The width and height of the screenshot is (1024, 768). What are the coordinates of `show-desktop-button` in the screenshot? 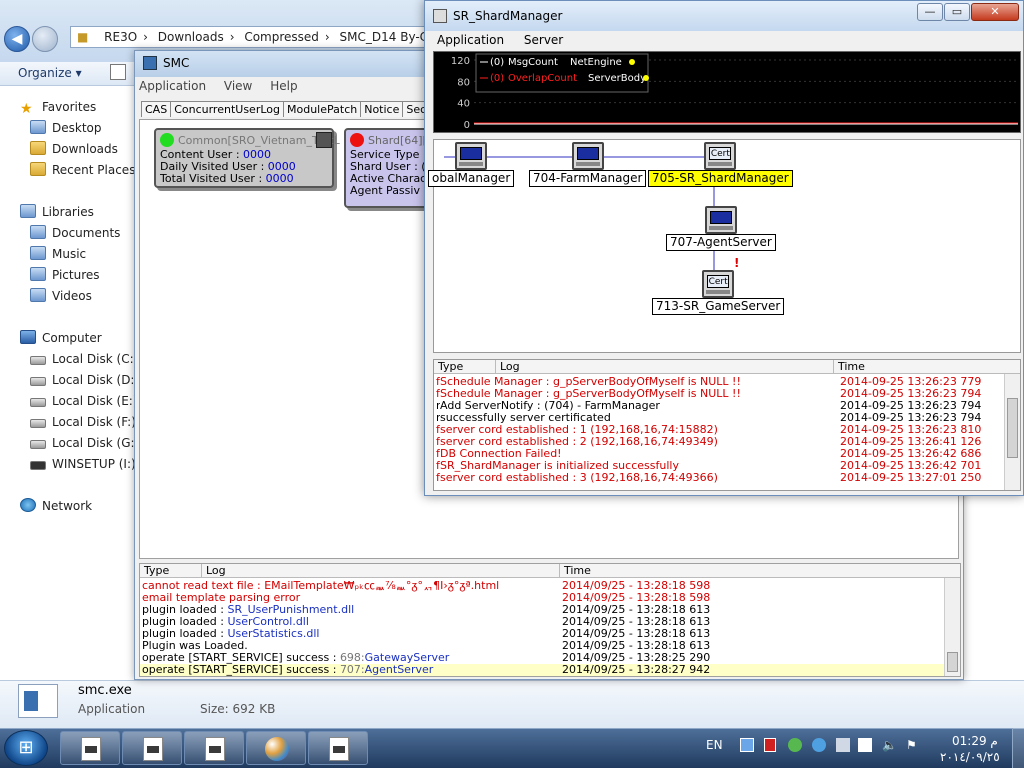 It's located at (1018, 748).